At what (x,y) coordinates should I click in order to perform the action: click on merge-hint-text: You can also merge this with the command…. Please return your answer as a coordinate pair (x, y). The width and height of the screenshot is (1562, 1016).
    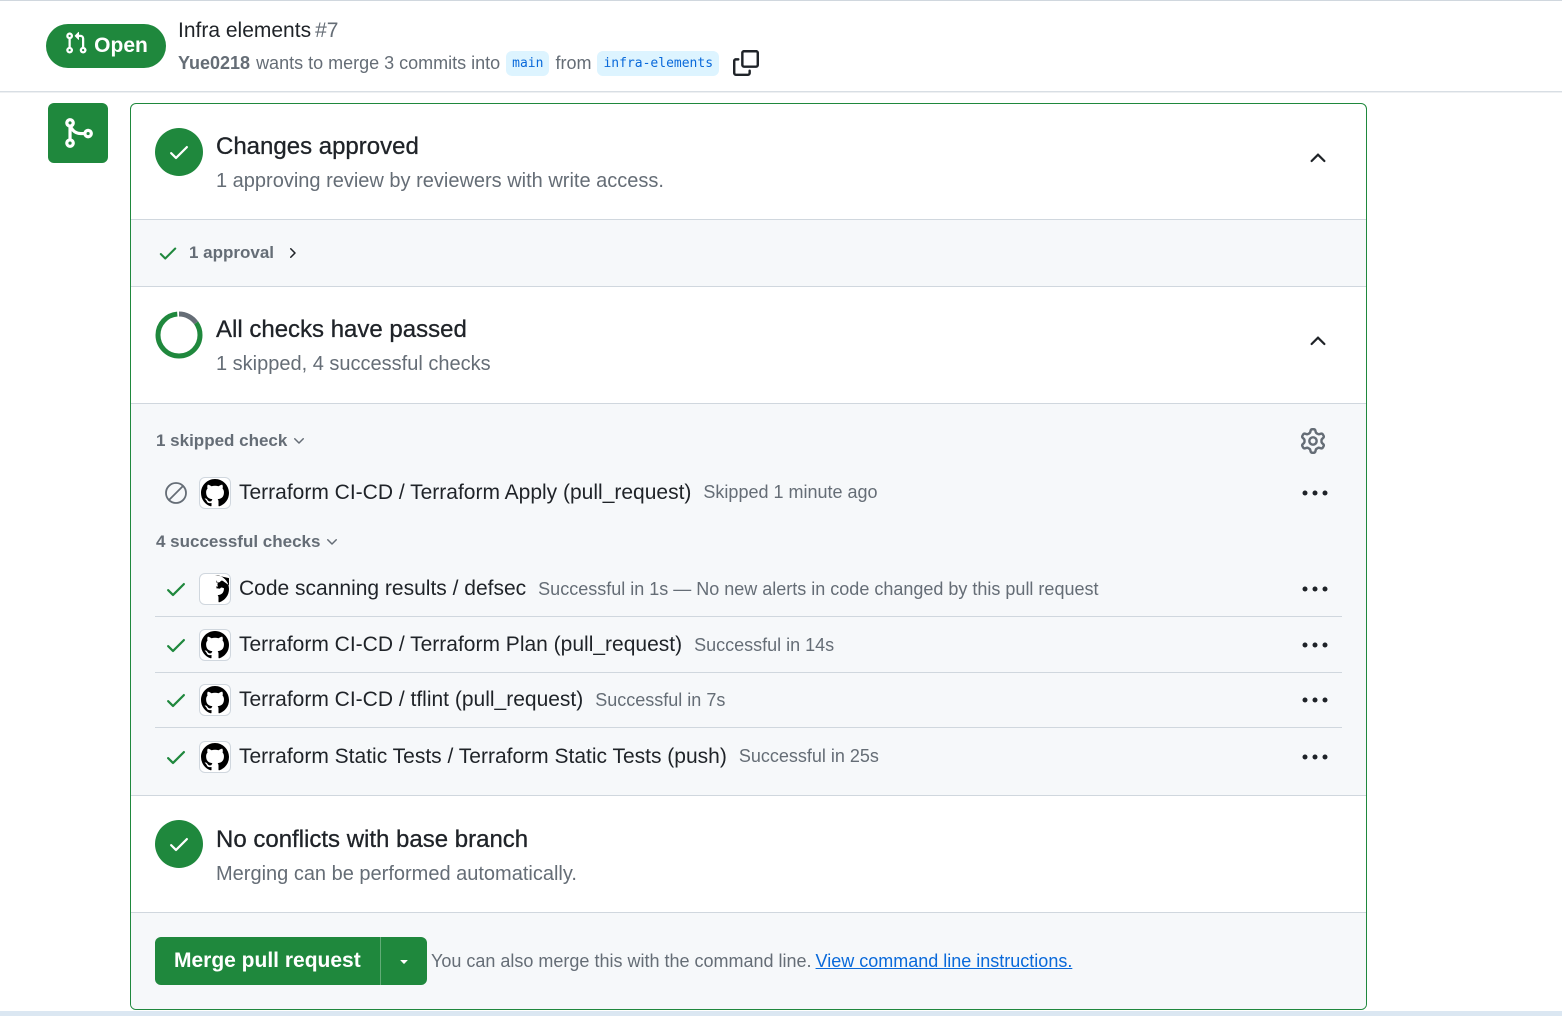
    Looking at the image, I should click on (621, 961).